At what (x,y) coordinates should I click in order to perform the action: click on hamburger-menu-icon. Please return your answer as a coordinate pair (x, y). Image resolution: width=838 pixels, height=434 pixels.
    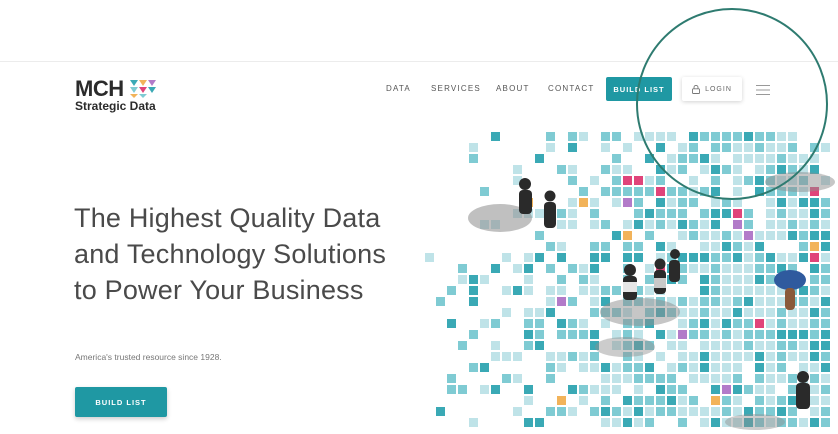
    Looking at the image, I should click on (763, 90).